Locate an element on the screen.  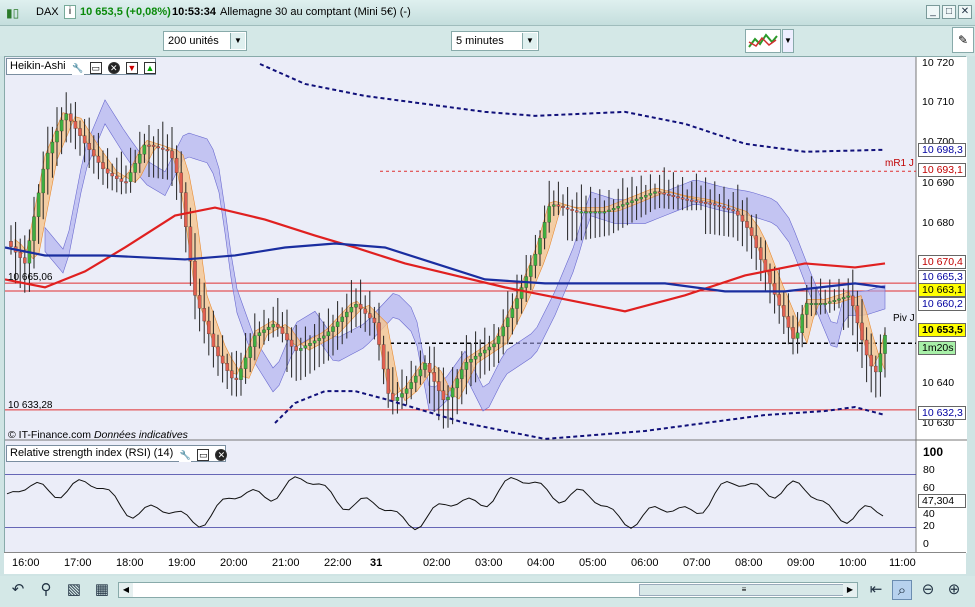
scroll-right-button: ▶ is located at coordinates (850, 590).